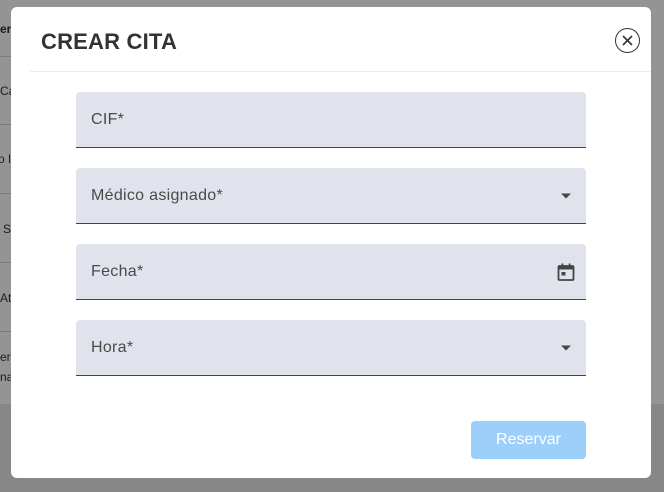 This screenshot has width=664, height=492. I want to click on title-divider, so click(340, 71).